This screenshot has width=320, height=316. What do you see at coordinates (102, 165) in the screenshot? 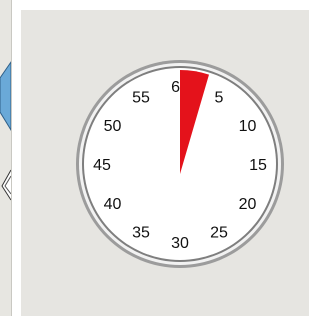
I see `dial-number-45: 45` at bounding box center [102, 165].